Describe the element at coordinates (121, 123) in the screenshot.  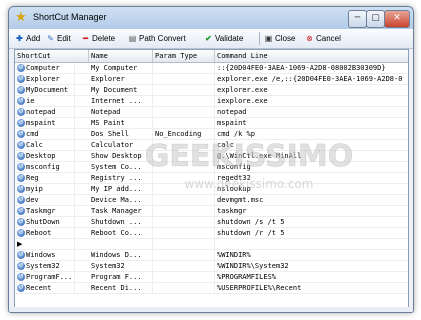
I see `cell-name: MS Paint` at that location.